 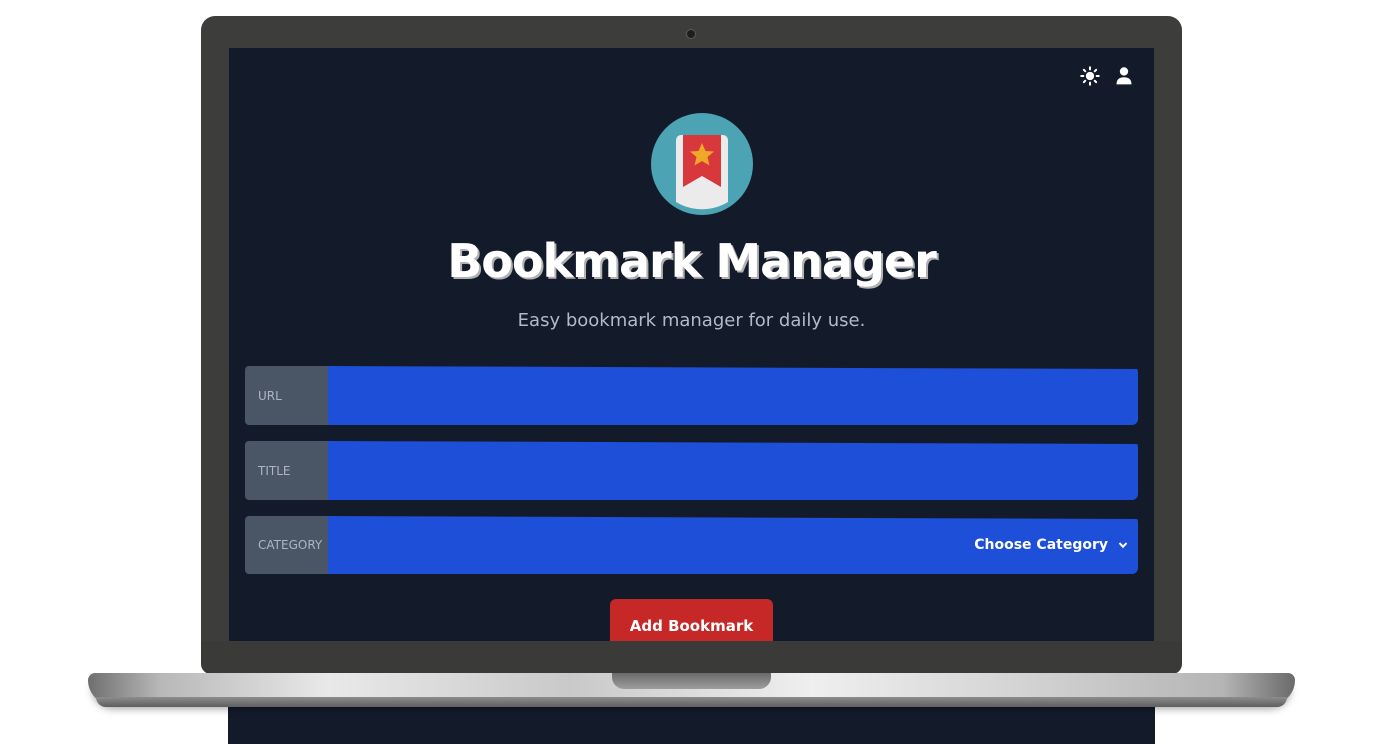 What do you see at coordinates (1124, 76) in the screenshot?
I see `user-icon` at bounding box center [1124, 76].